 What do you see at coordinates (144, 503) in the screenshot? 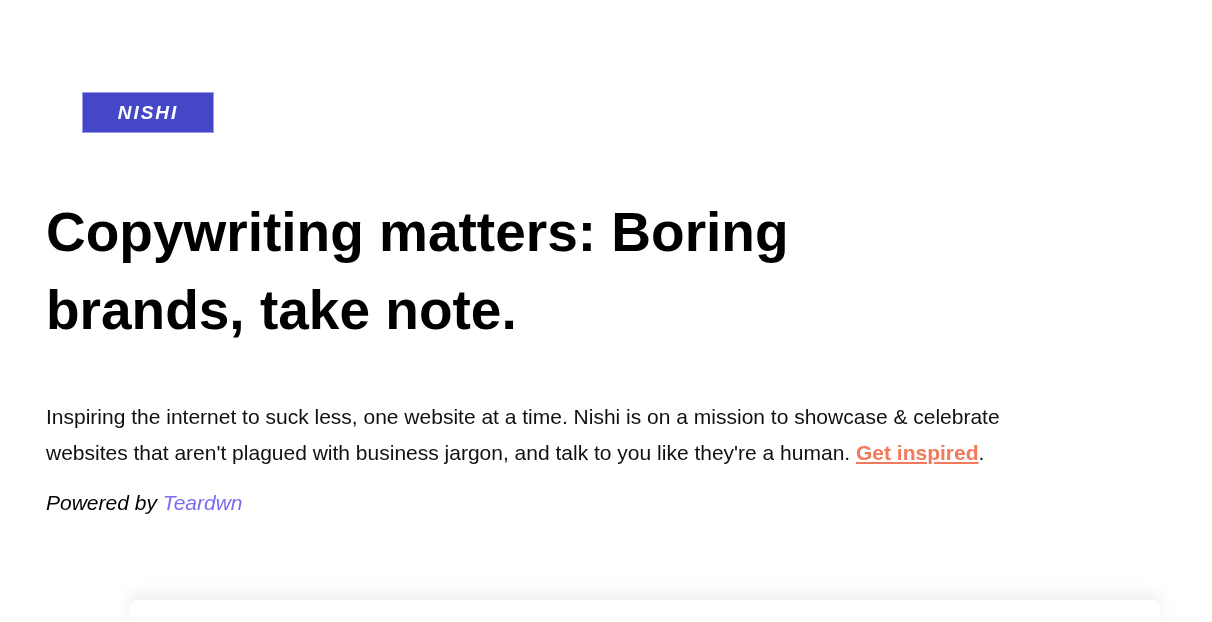
I see `credit-text: Powered by Teardwn` at bounding box center [144, 503].